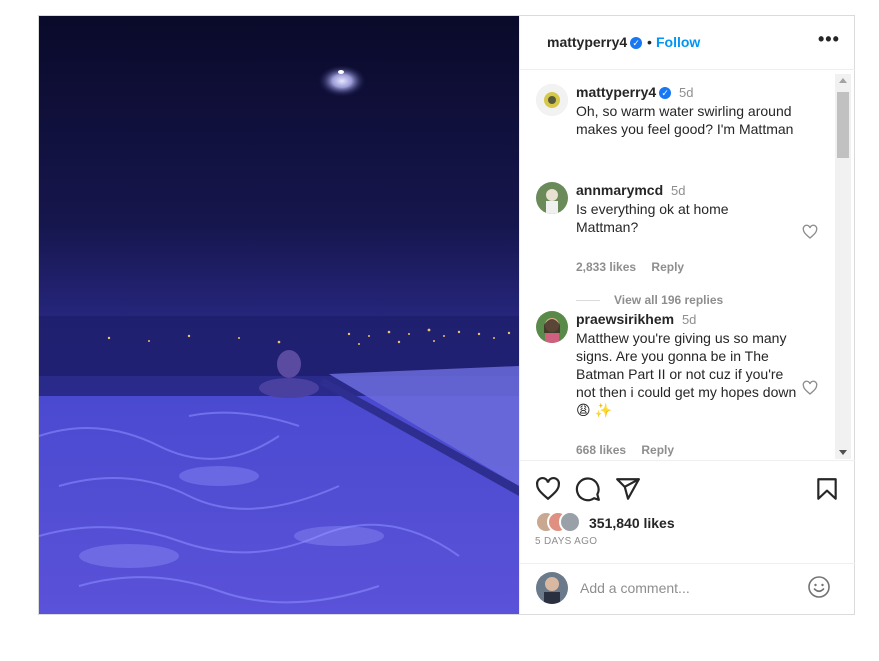 The height and width of the screenshot is (661, 879). I want to click on more-options-icon: •••, so click(829, 39).